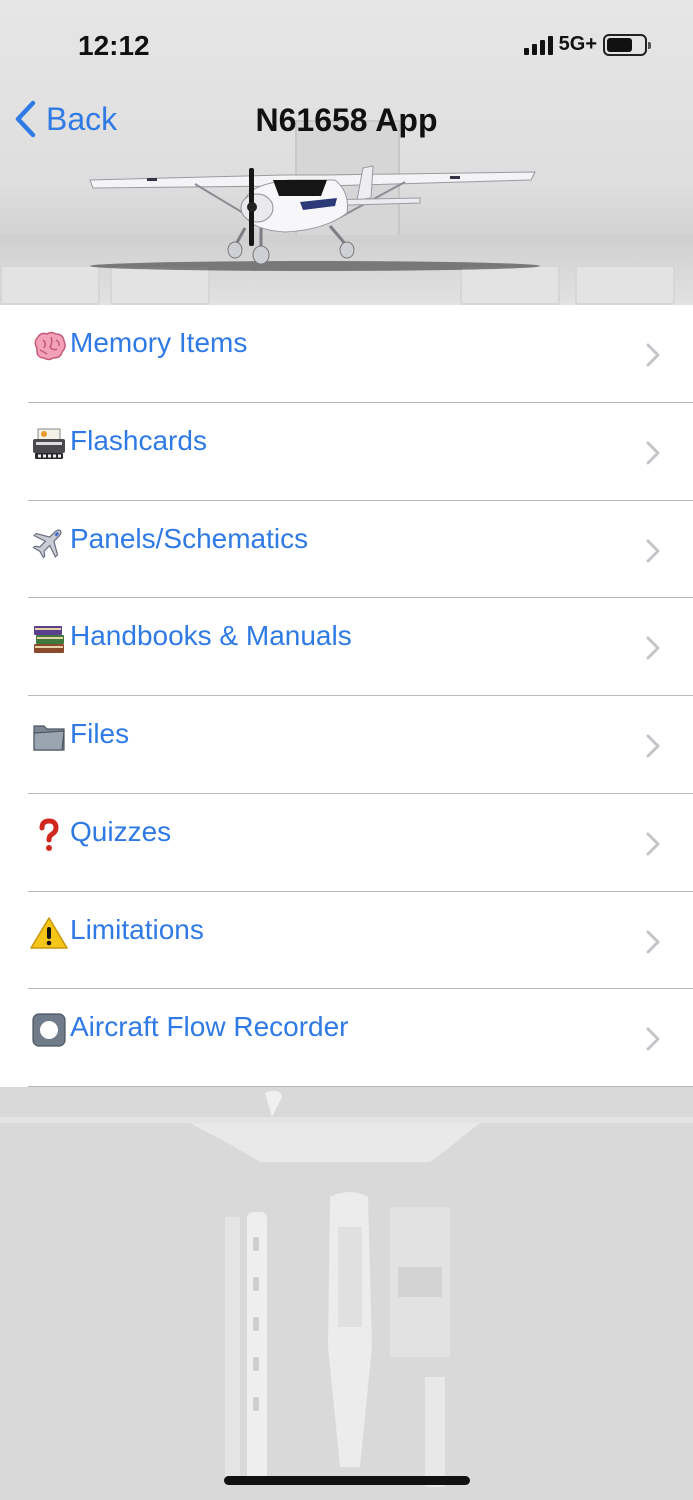  What do you see at coordinates (346, 46) in the screenshot?
I see `status-bar: 12:12 5G+` at bounding box center [346, 46].